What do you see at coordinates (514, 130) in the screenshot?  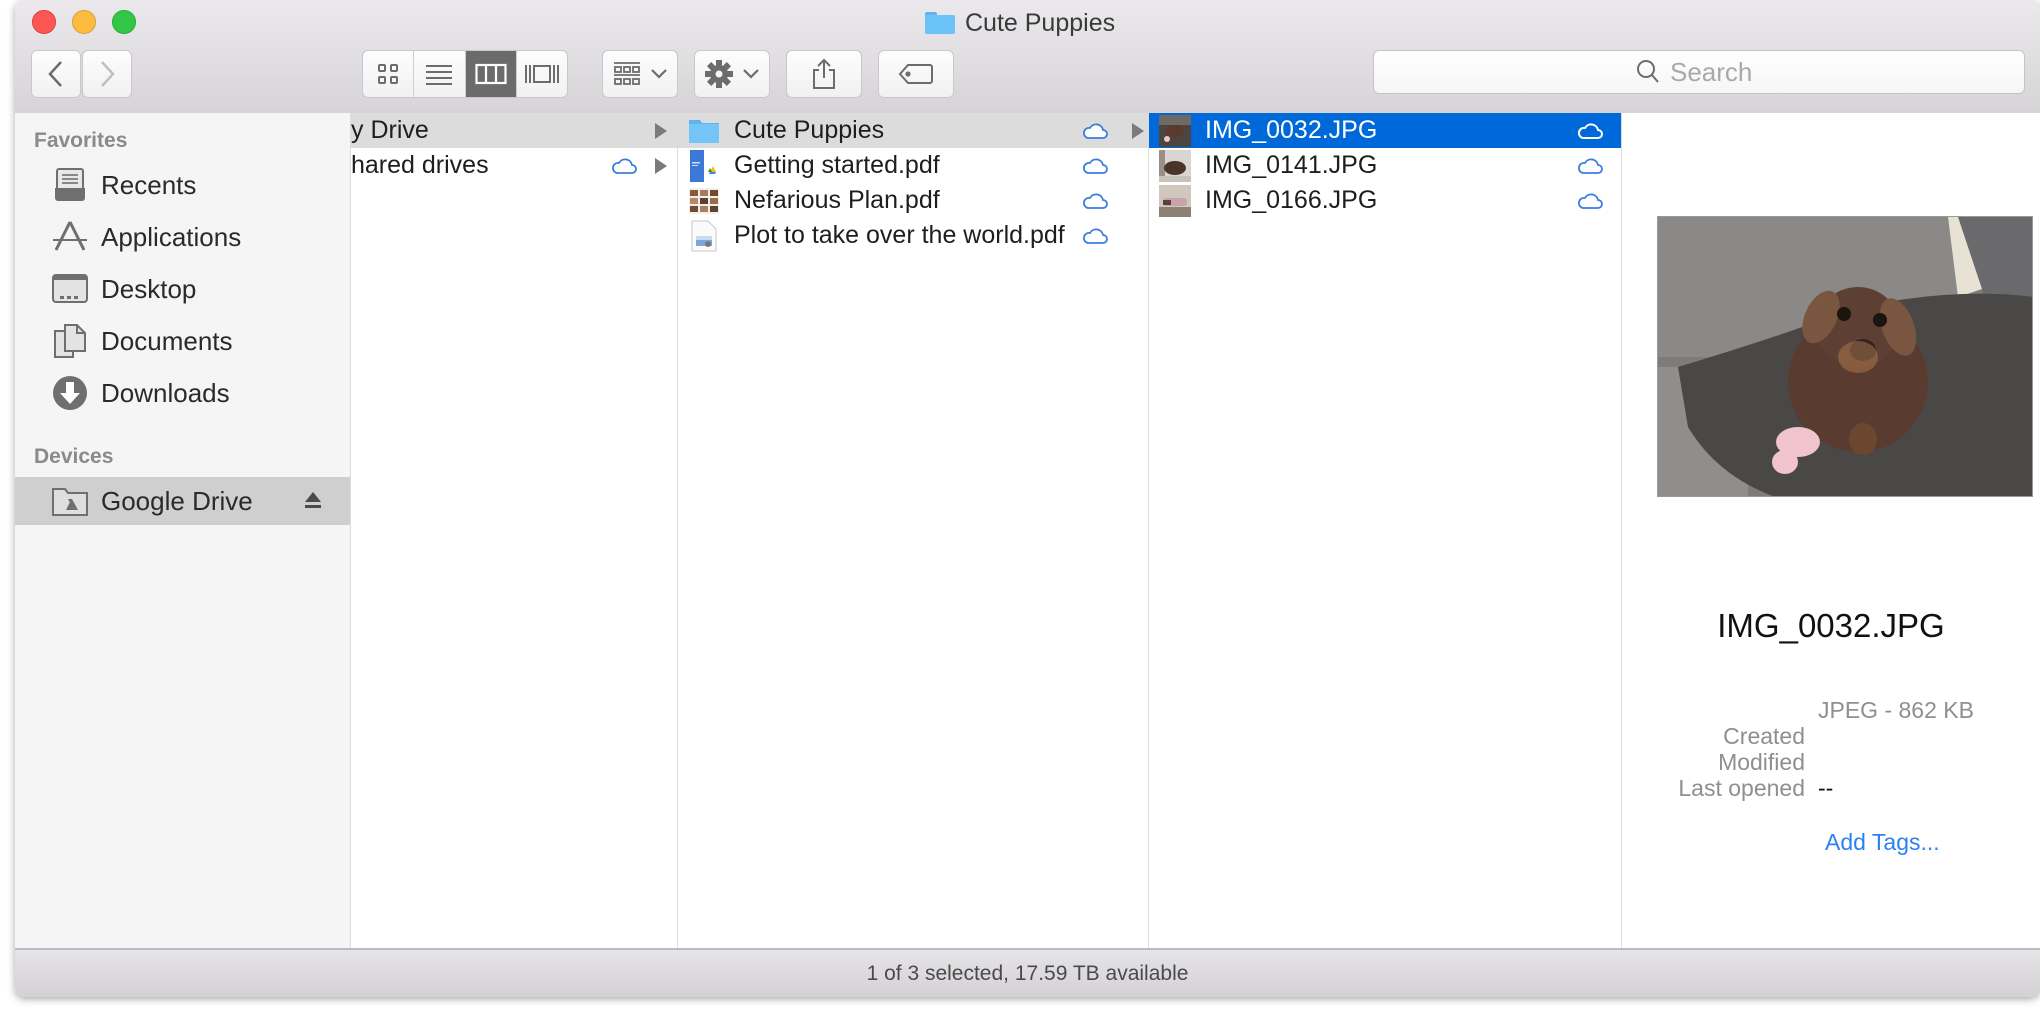 I see `list-item-my-drive: y Drive` at bounding box center [514, 130].